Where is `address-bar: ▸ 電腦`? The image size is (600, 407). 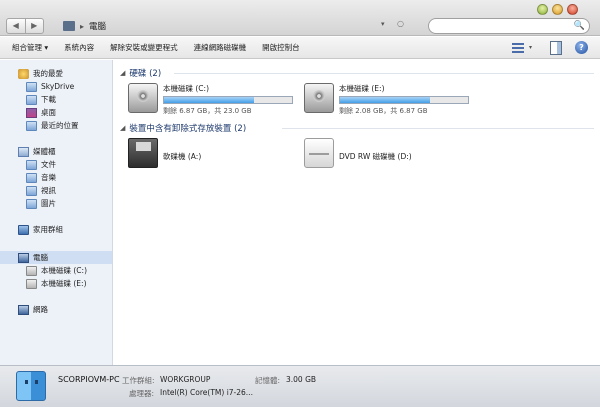 address-bar: ▸ 電腦 is located at coordinates (230, 26).